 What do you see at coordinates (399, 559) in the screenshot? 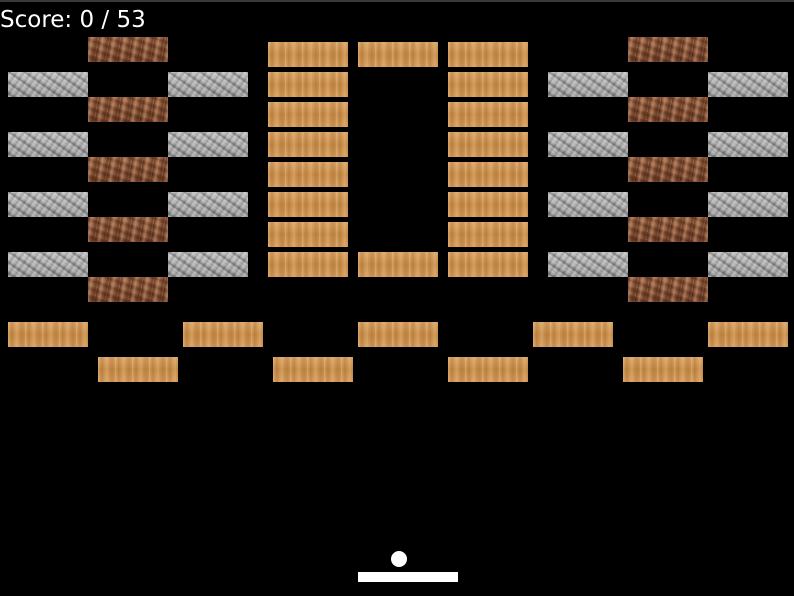
I see `ball` at bounding box center [399, 559].